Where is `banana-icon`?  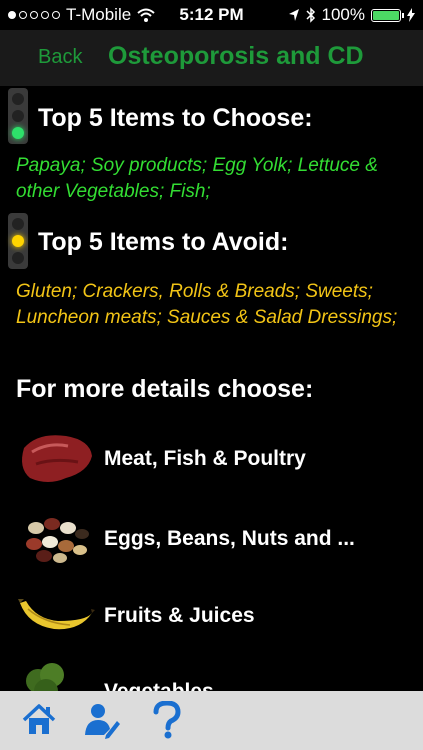 banana-icon is located at coordinates (56, 614).